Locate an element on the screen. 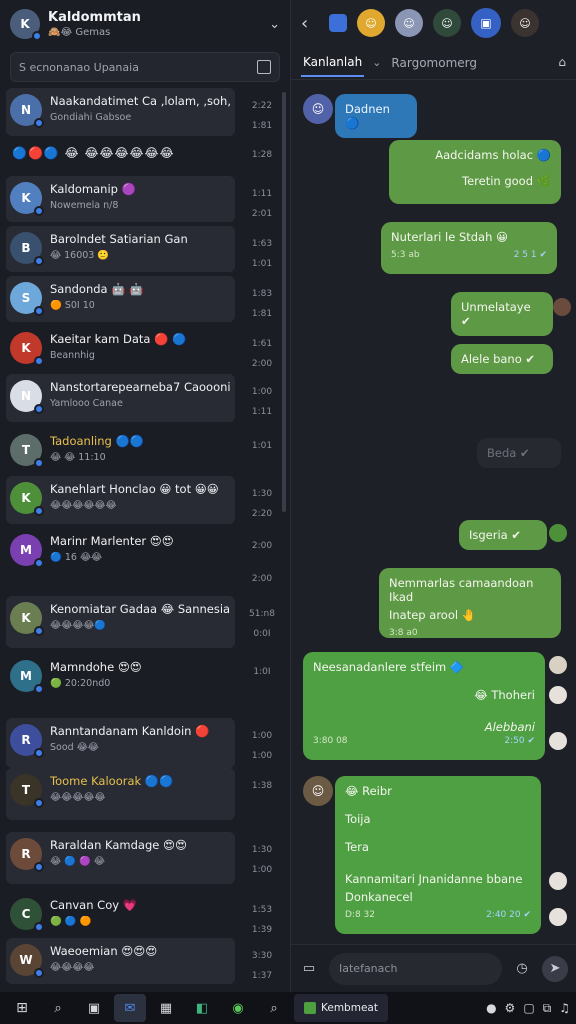 The height and width of the screenshot is (1024, 576). chat-list-item: M Marinr Marlenter 😍😍 🔵 16 😂😂 is located at coordinates (120, 551).